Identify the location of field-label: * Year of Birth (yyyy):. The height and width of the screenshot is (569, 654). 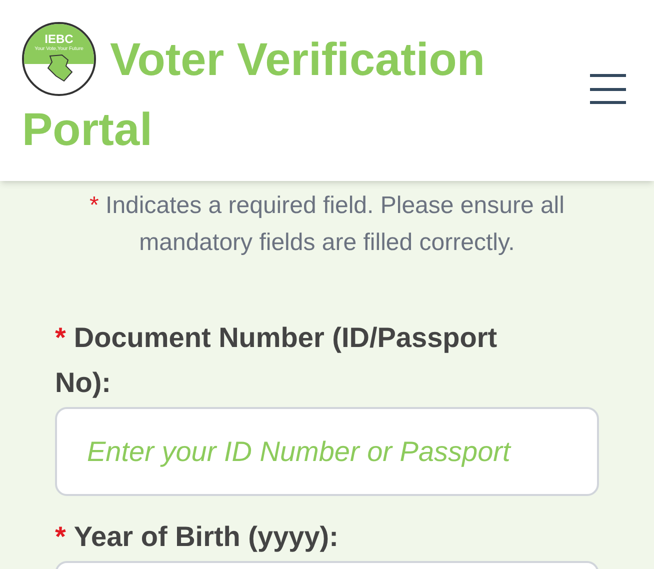
(197, 537).